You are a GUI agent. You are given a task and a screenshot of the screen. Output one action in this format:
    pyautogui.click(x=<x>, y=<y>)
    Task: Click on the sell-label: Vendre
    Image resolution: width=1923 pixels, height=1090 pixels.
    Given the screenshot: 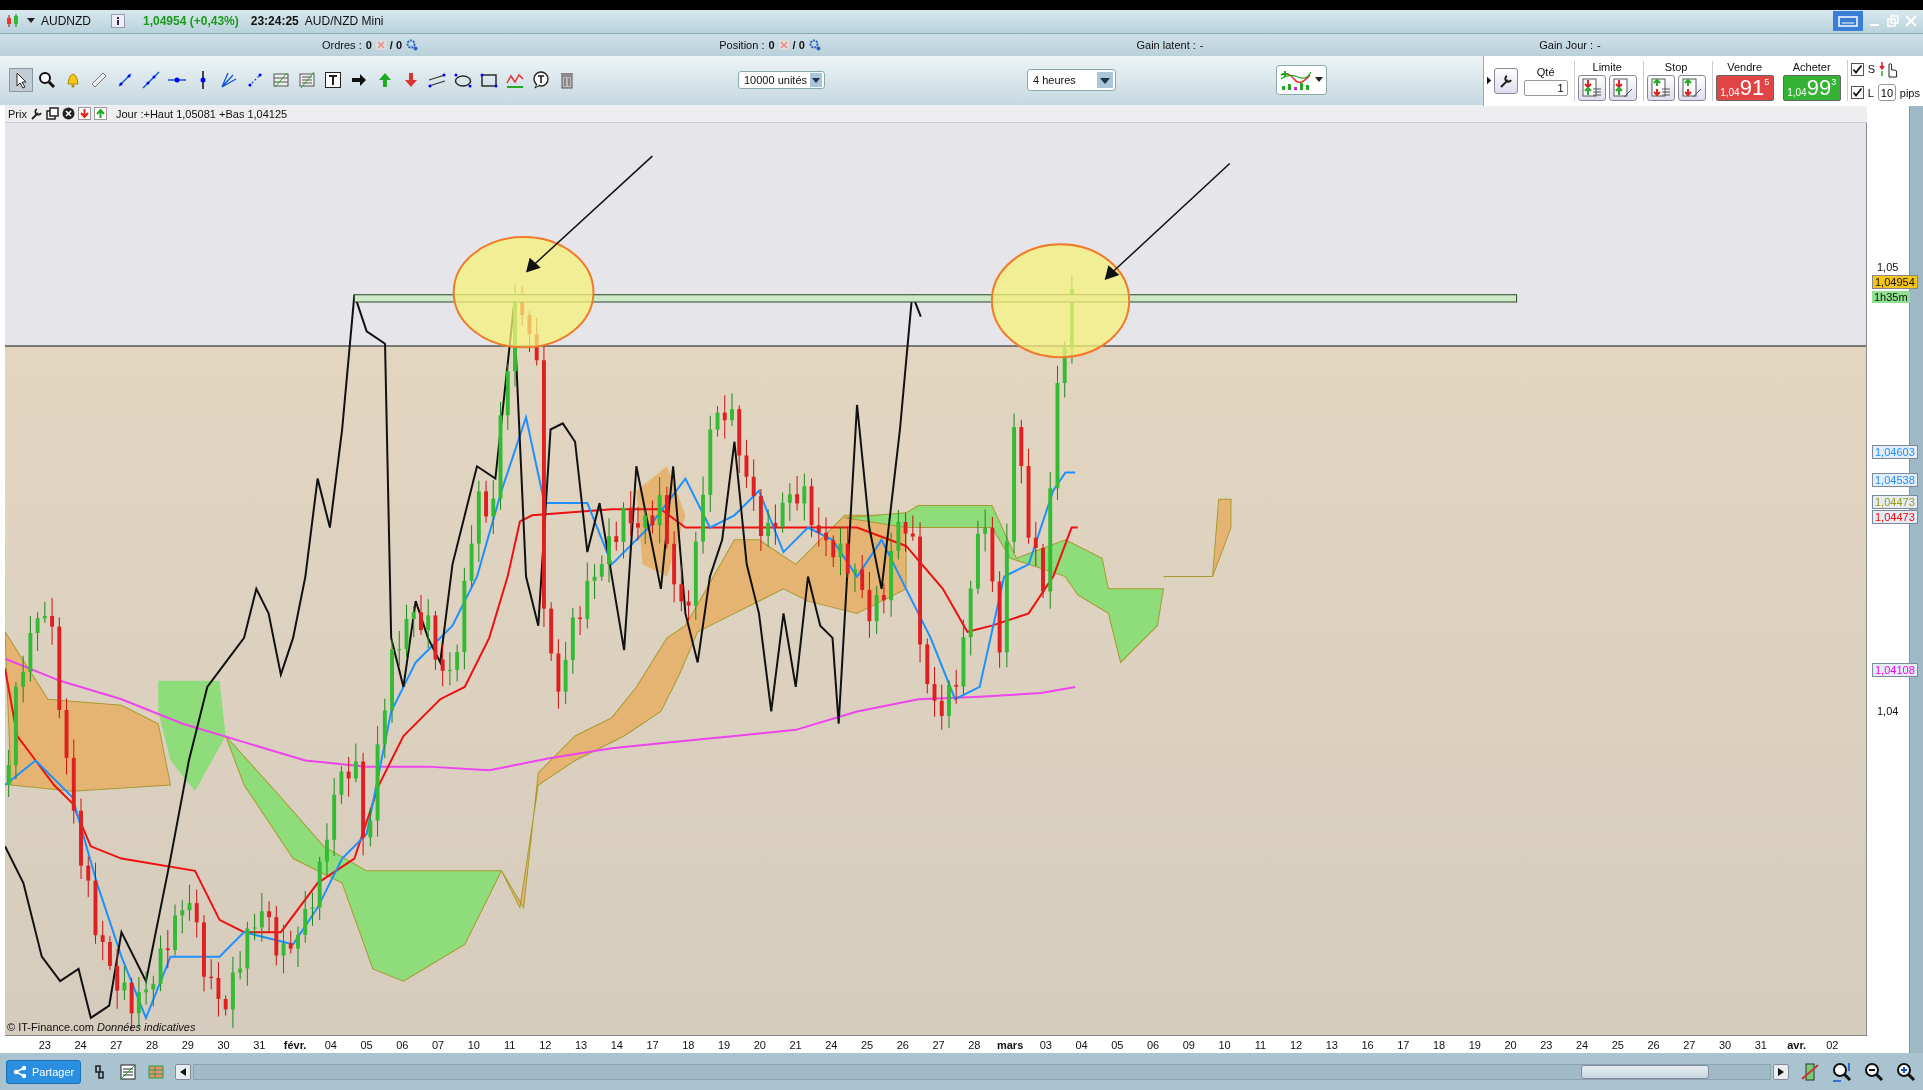 What is the action you would take?
    pyautogui.click(x=1745, y=66)
    